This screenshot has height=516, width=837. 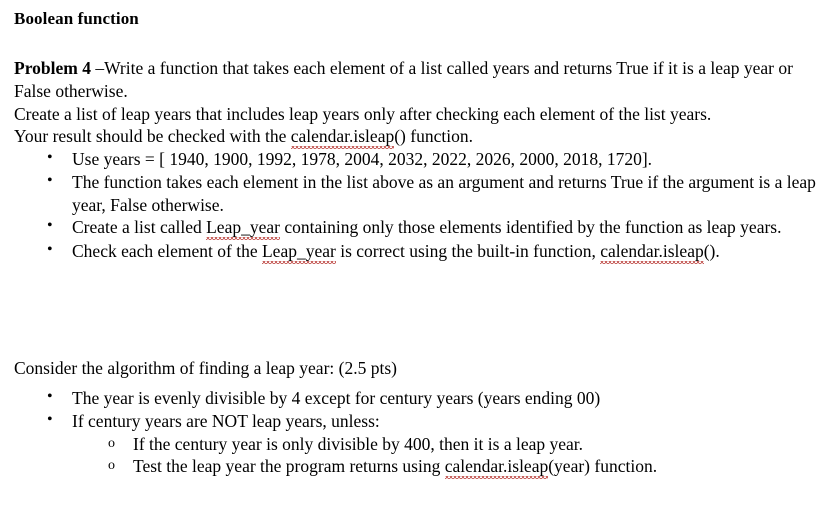 What do you see at coordinates (468, 251) in the screenshot?
I see `bullet-text-check-middle: is correct using the built-in function,` at bounding box center [468, 251].